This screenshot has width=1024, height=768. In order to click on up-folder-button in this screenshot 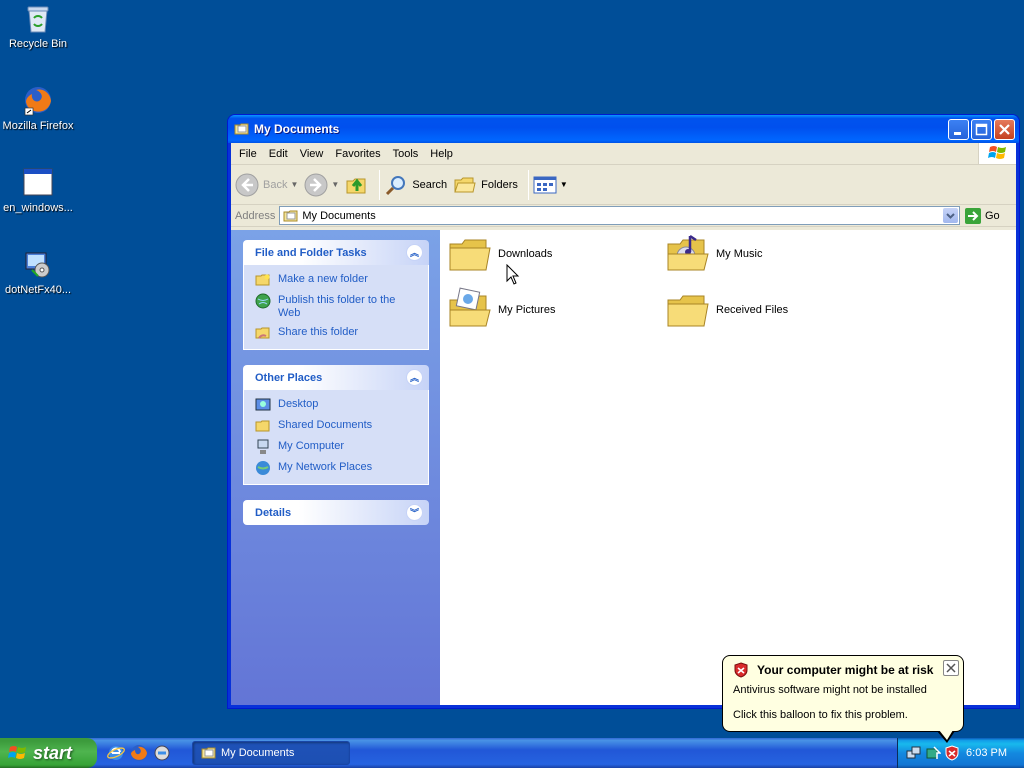, I will do `click(357, 185)`.